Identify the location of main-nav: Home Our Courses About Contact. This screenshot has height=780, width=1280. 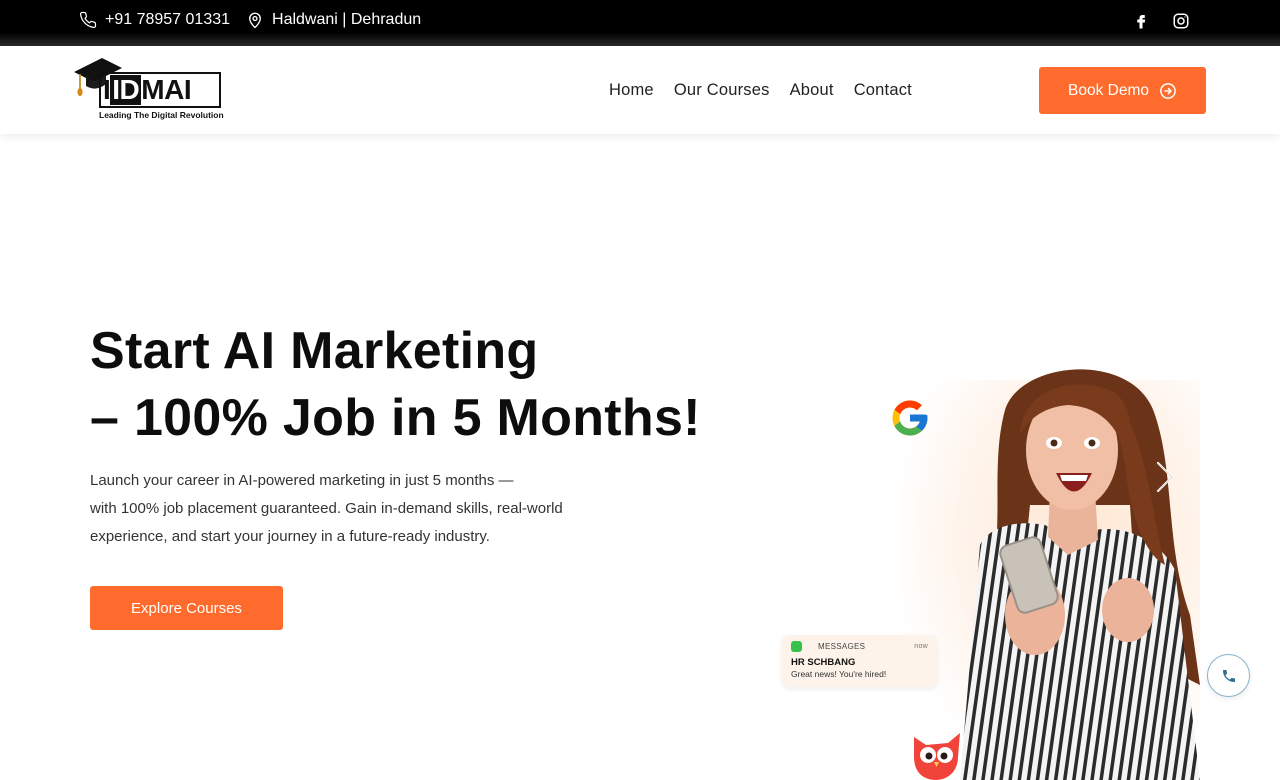
(760, 90).